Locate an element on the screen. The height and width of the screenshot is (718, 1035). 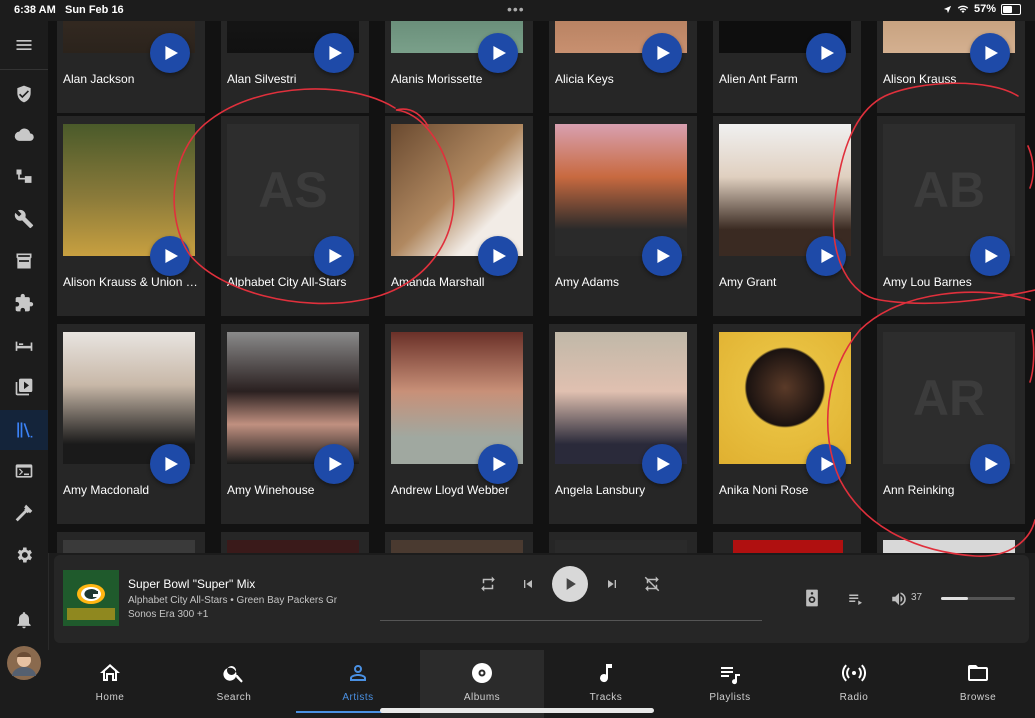
artist-card: Alan Jackson is located at coordinates (131, 67).